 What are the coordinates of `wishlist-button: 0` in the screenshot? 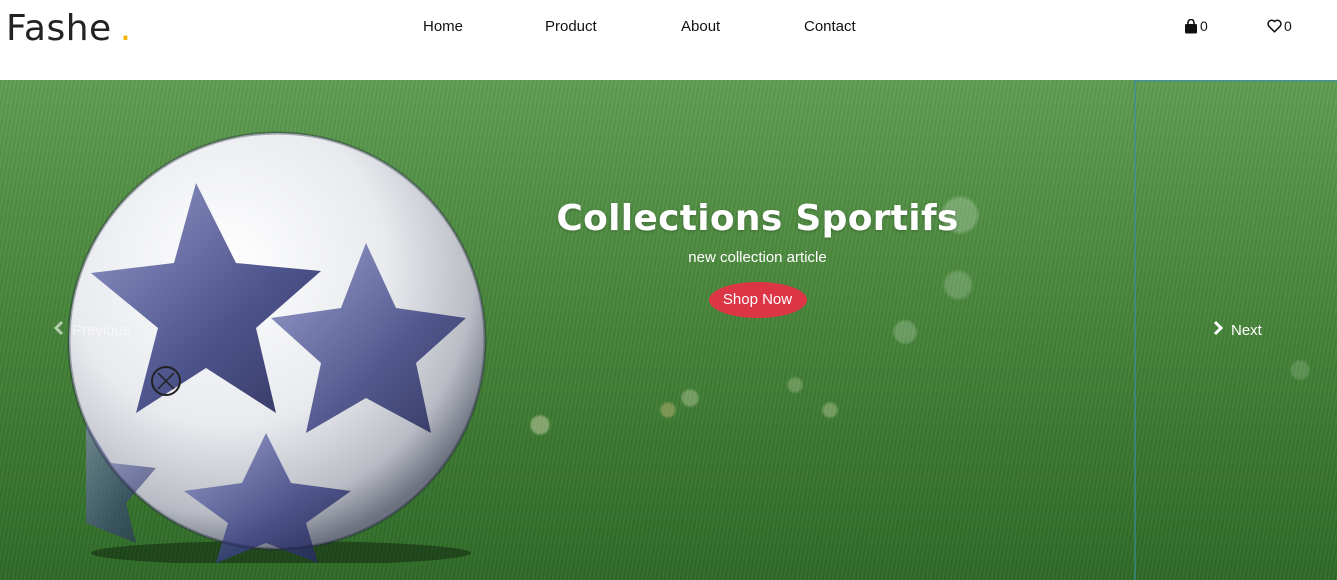 It's located at (1279, 26).